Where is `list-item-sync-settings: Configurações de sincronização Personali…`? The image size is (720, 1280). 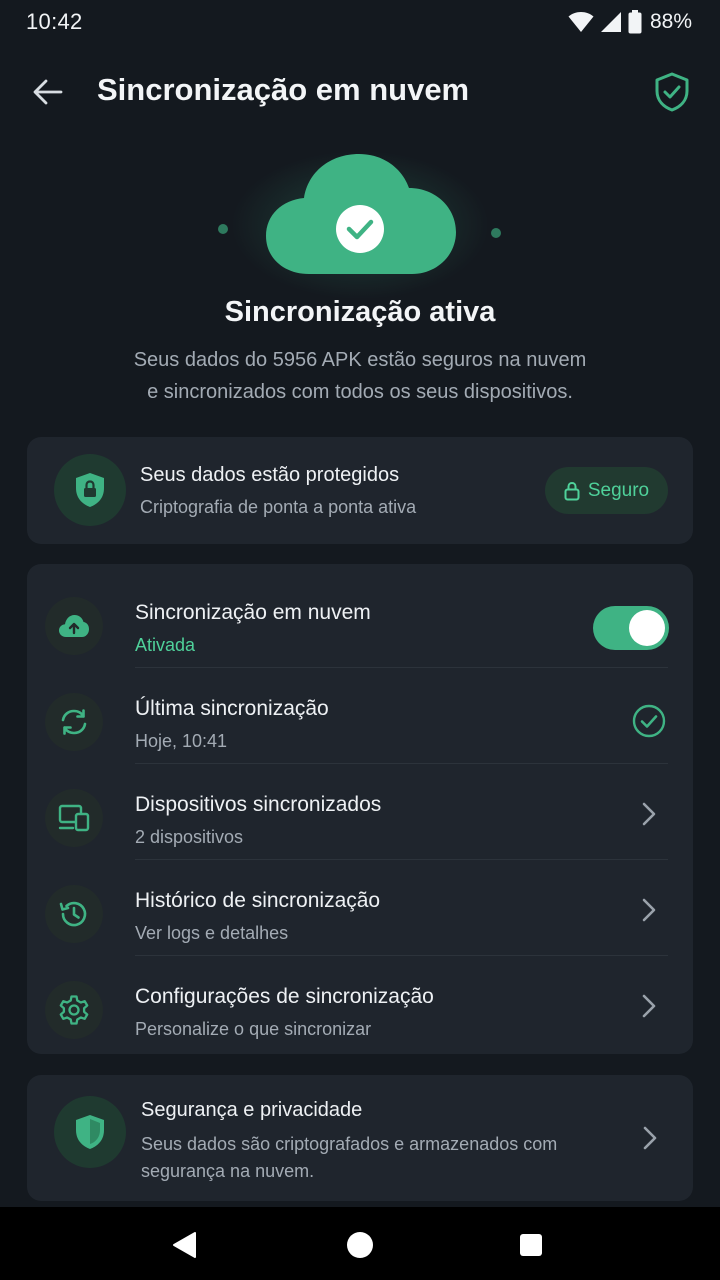
list-item-sync-settings: Configurações de sincronização Personali… is located at coordinates (360, 1004).